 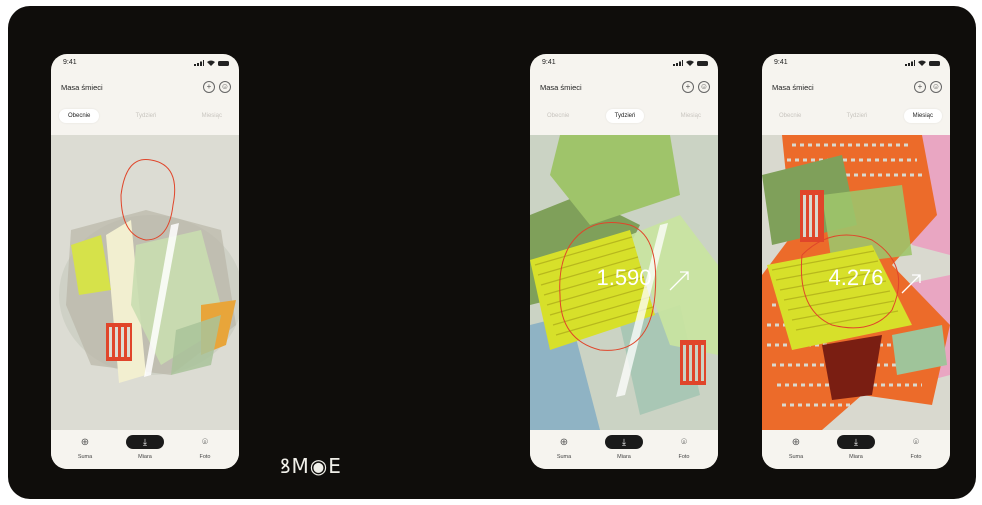 What do you see at coordinates (856, 277) in the screenshot?
I see `mass-value: 4.276` at bounding box center [856, 277].